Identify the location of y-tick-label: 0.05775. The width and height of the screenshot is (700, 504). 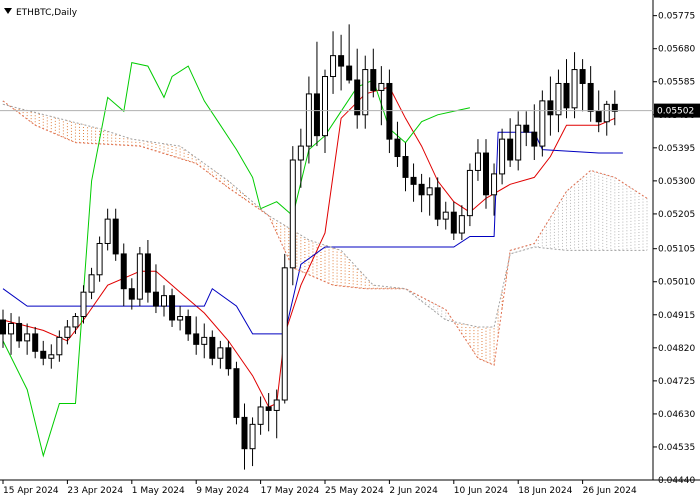
(676, 17).